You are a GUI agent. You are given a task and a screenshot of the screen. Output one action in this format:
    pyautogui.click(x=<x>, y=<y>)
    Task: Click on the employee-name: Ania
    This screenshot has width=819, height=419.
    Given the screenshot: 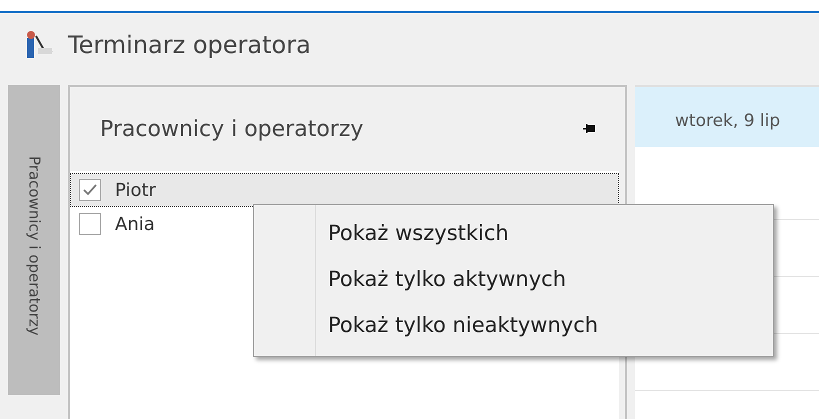 What is the action you would take?
    pyautogui.click(x=135, y=224)
    